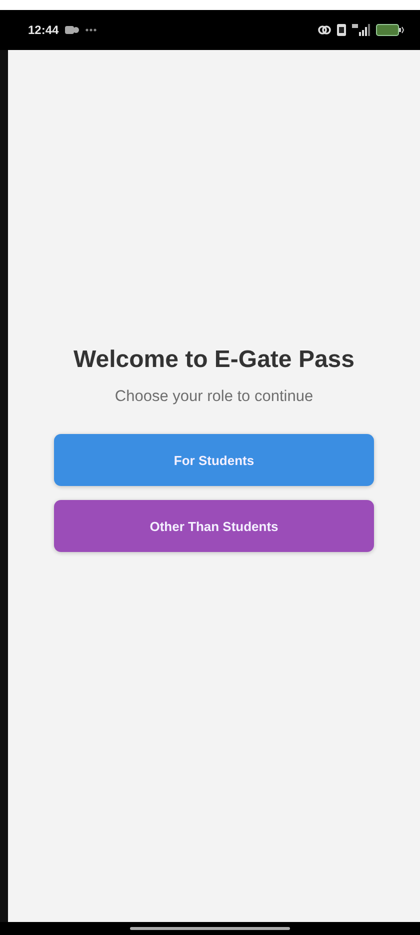  Describe the element at coordinates (210, 928) in the screenshot. I see `home-indicator` at that location.